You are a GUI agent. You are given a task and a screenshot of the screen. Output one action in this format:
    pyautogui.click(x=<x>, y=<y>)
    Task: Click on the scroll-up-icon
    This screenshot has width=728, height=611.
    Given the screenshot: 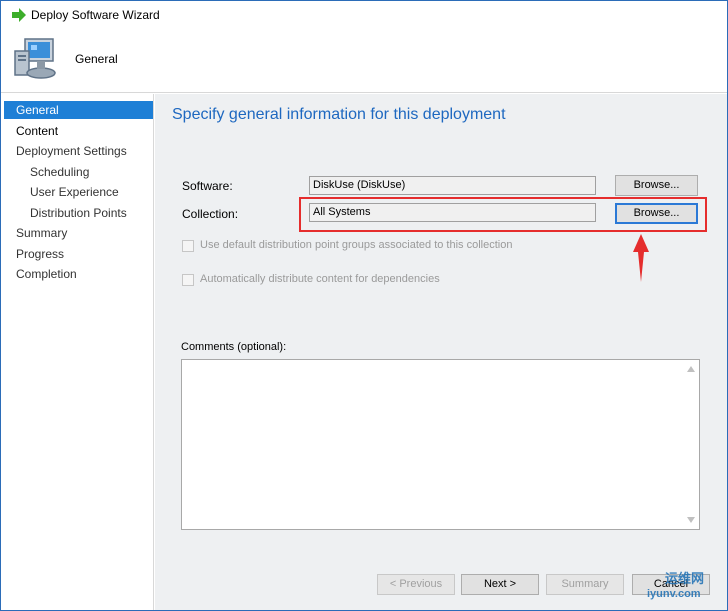 What is the action you would take?
    pyautogui.click(x=691, y=369)
    